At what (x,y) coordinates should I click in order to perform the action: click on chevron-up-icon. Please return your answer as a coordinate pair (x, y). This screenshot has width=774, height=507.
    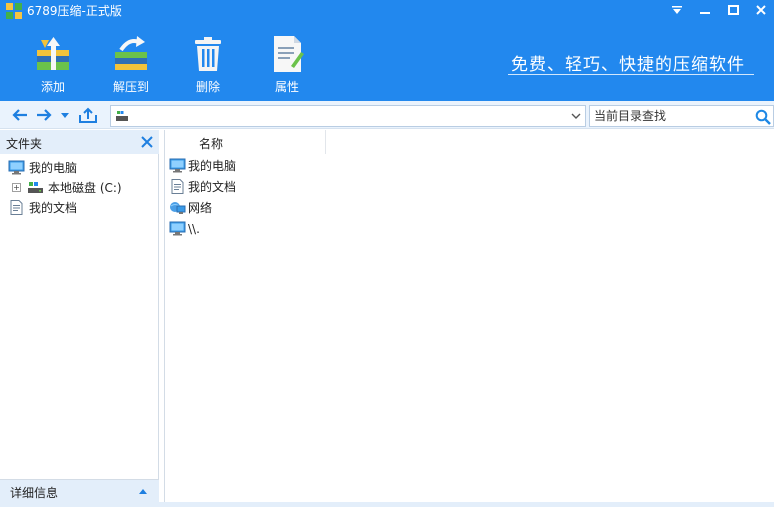
    Looking at the image, I should click on (143, 491).